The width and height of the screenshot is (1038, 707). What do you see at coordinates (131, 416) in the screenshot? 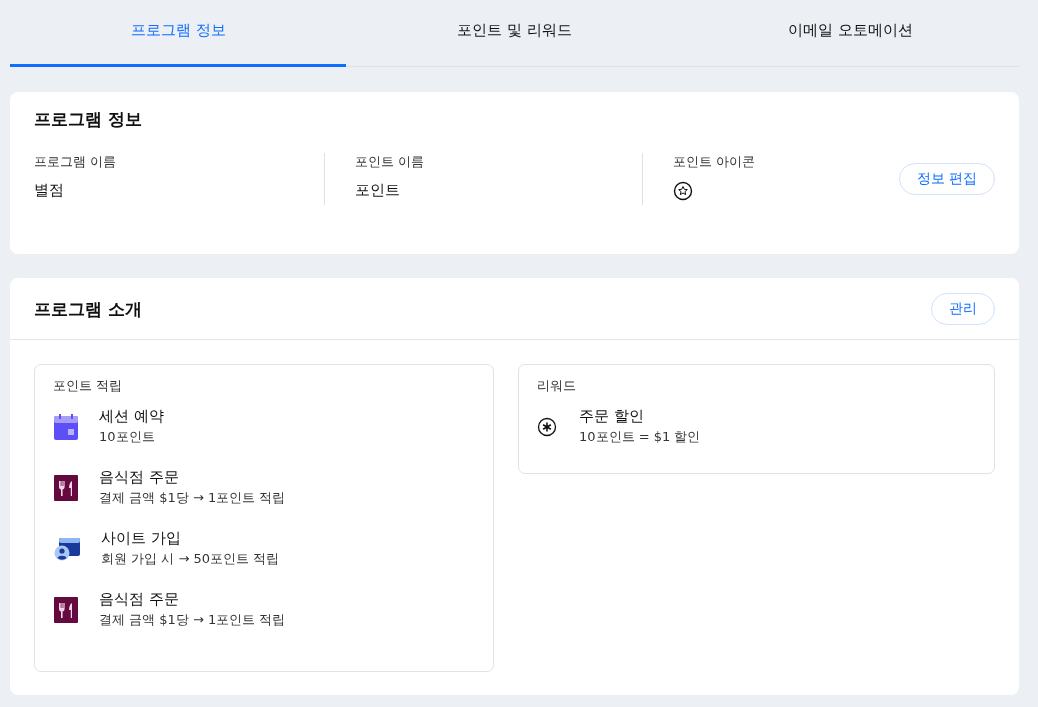
I see `earn-rule-title: 세션 예약` at bounding box center [131, 416].